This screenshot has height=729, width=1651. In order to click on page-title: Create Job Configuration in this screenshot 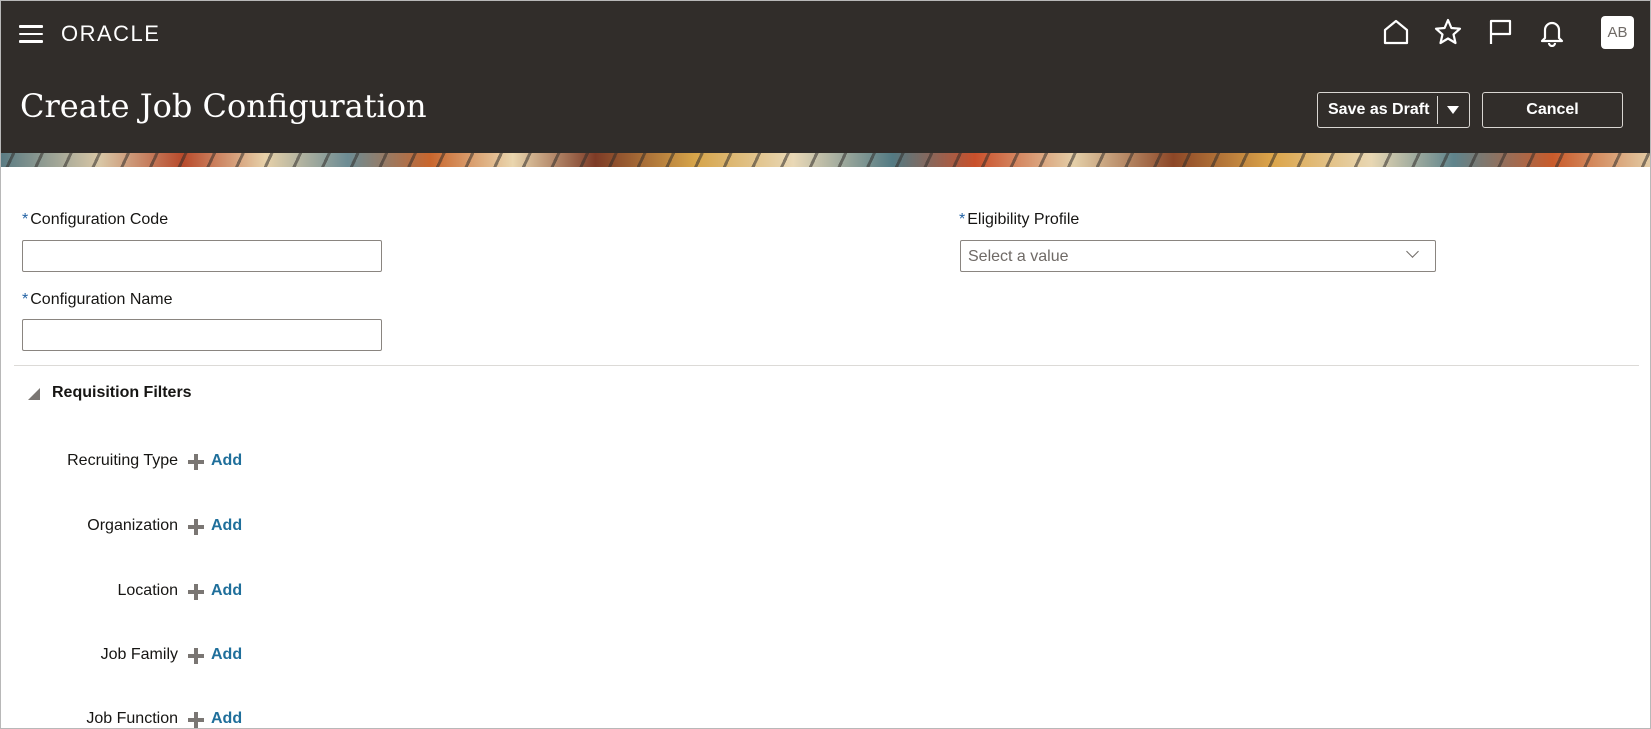, I will do `click(223, 106)`.